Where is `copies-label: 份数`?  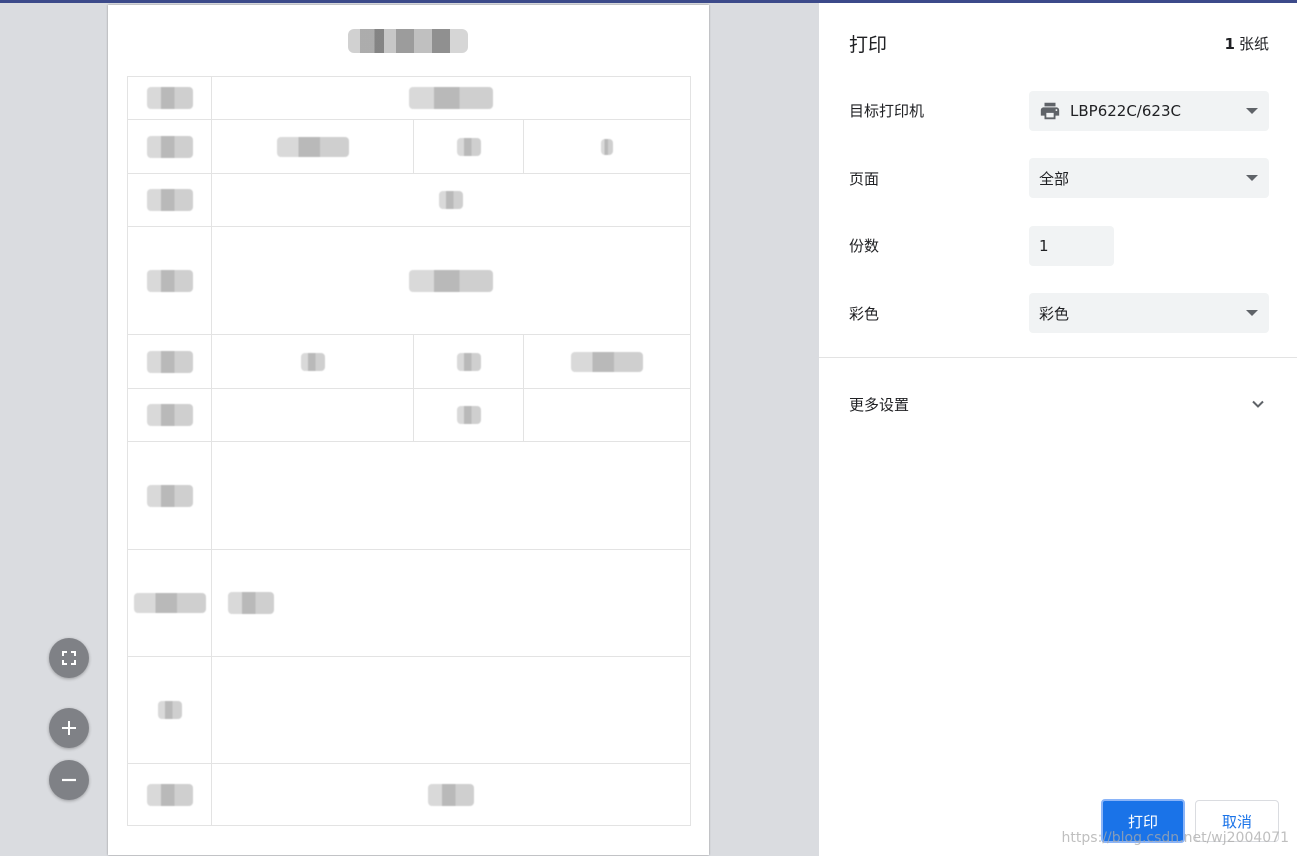 copies-label: 份数 is located at coordinates (864, 246).